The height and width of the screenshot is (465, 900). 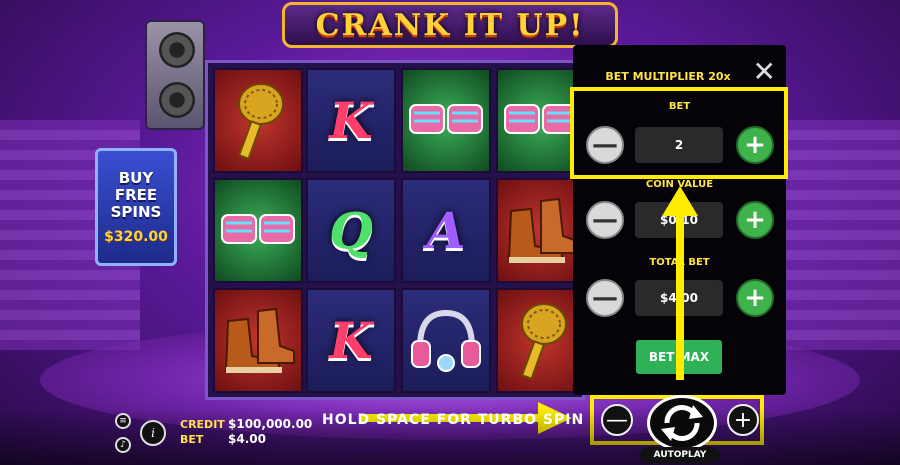 I want to click on bet-label-bottom: BET, so click(x=192, y=439).